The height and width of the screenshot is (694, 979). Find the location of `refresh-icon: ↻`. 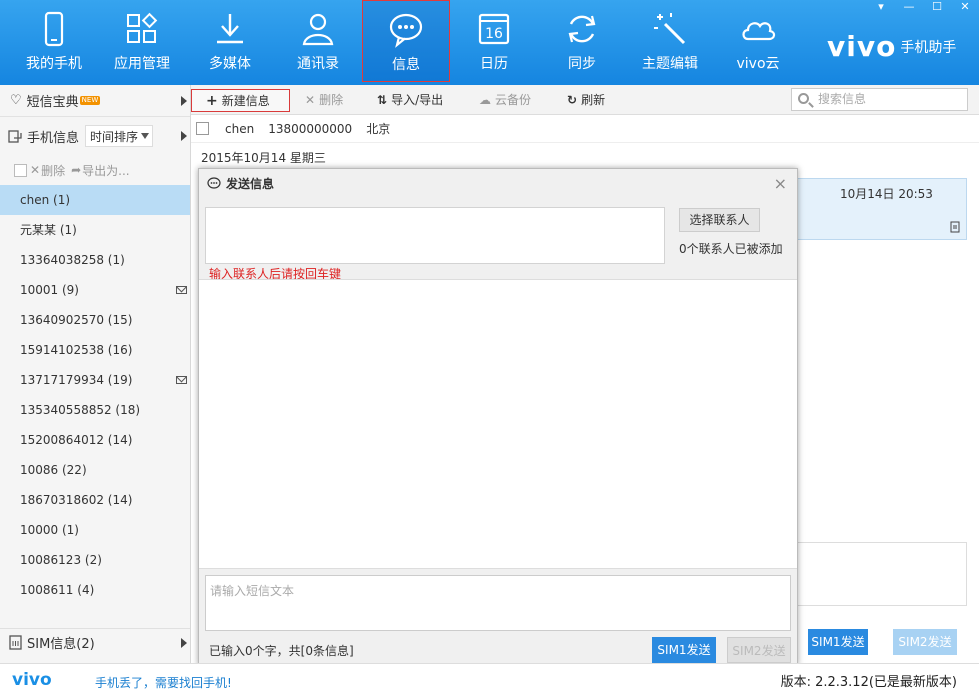

refresh-icon: ↻ is located at coordinates (572, 100).